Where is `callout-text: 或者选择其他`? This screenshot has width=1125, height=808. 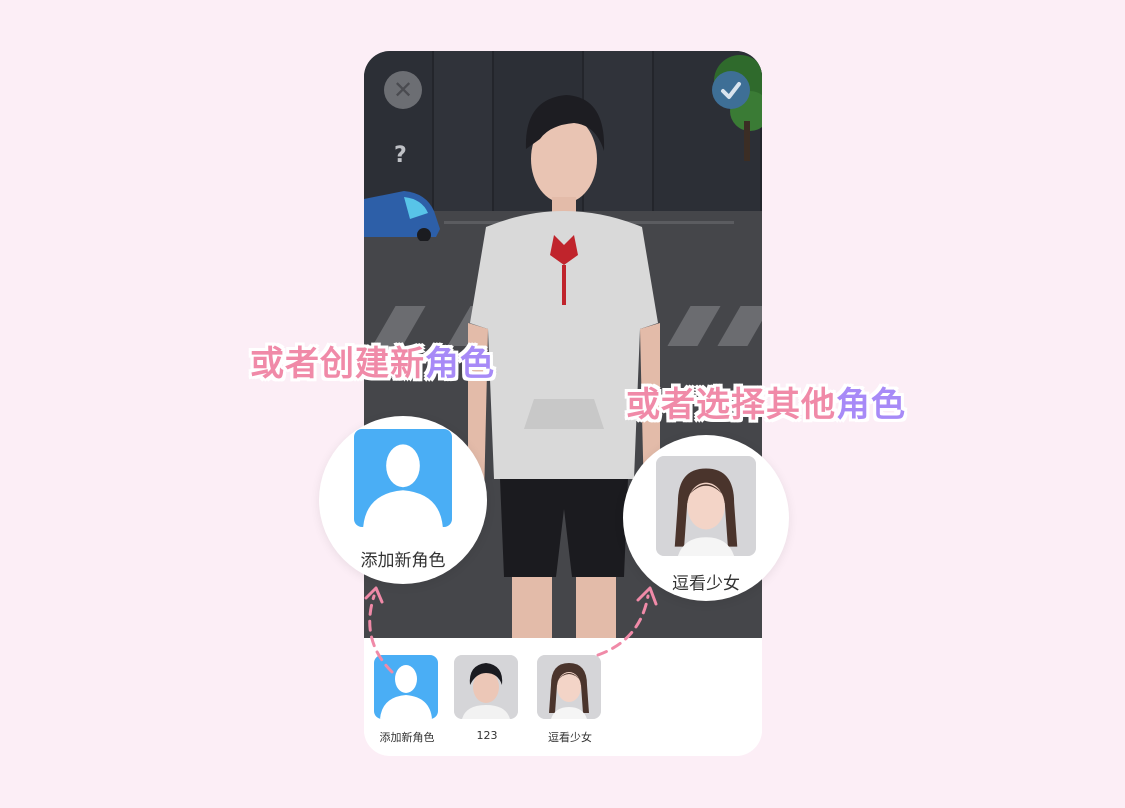 callout-text: 或者选择其他 is located at coordinates (731, 405).